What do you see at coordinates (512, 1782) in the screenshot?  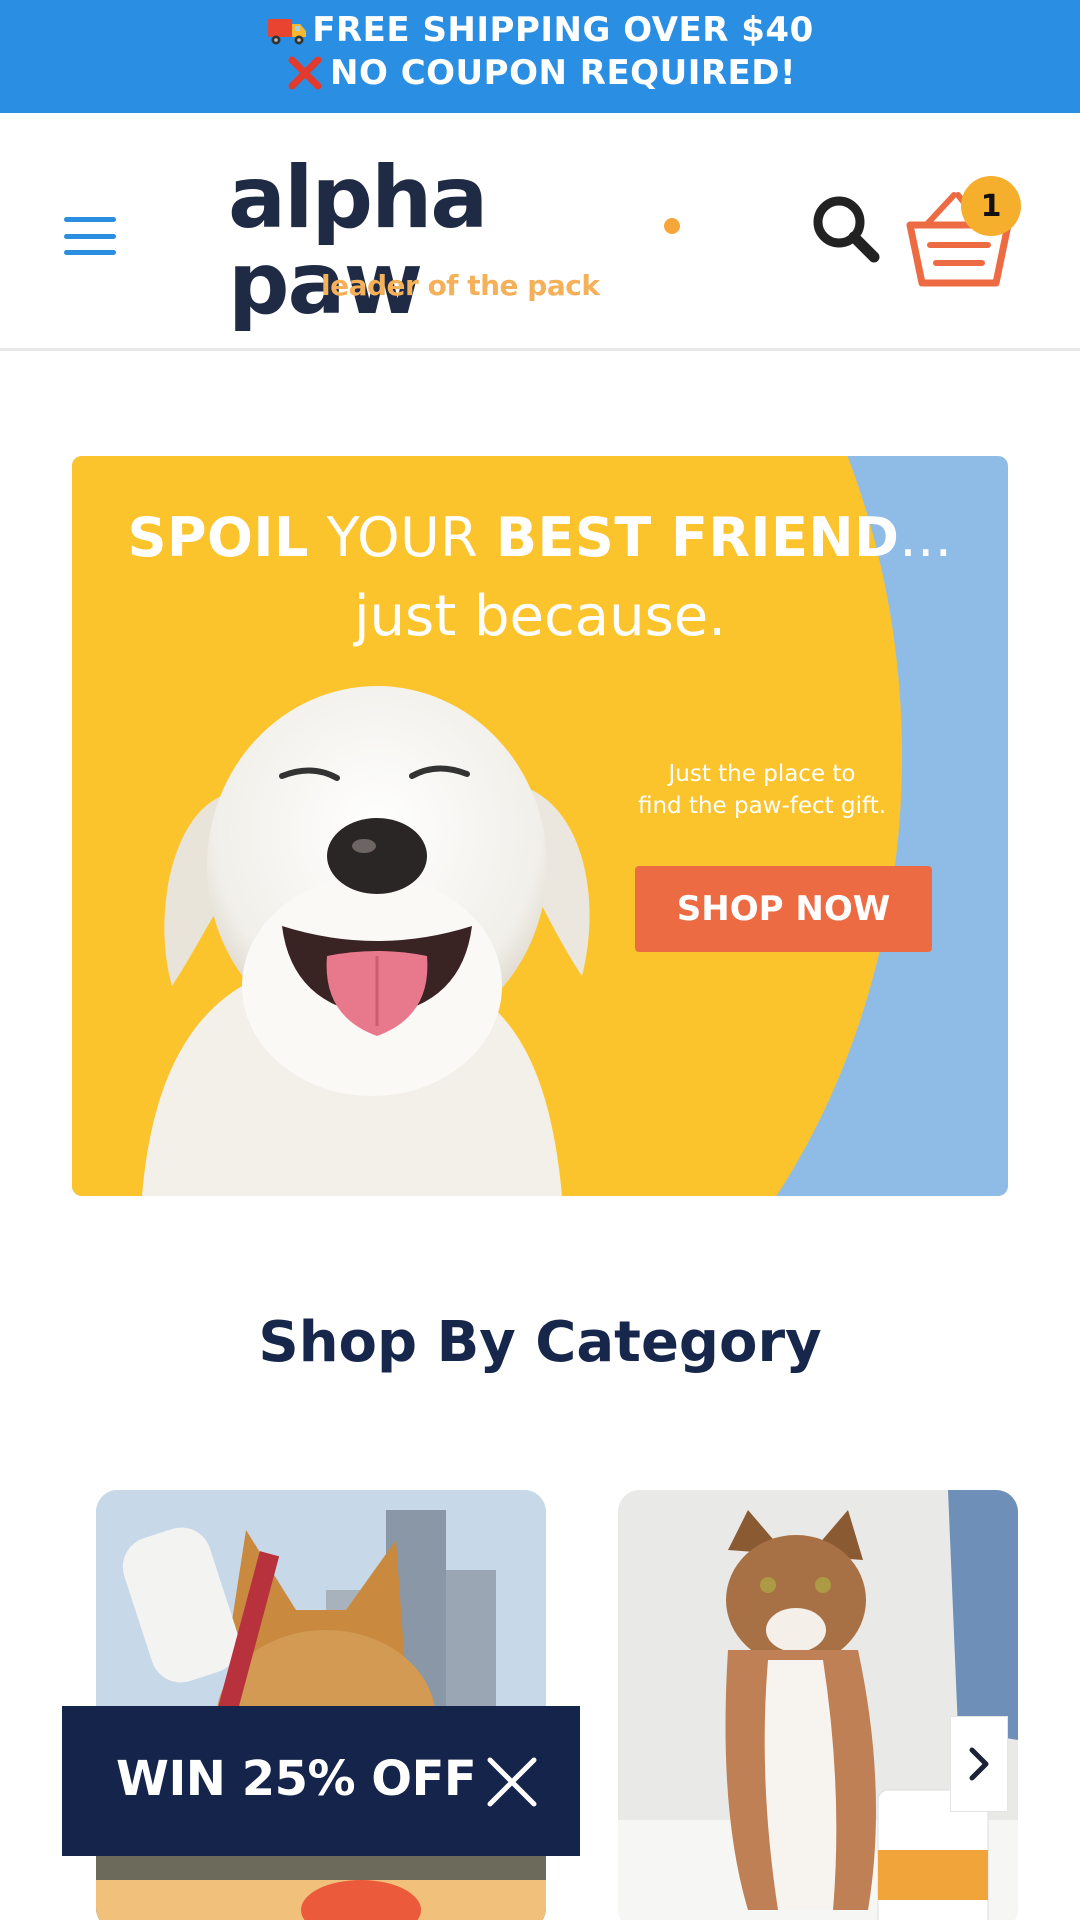 I see `close-icon` at bounding box center [512, 1782].